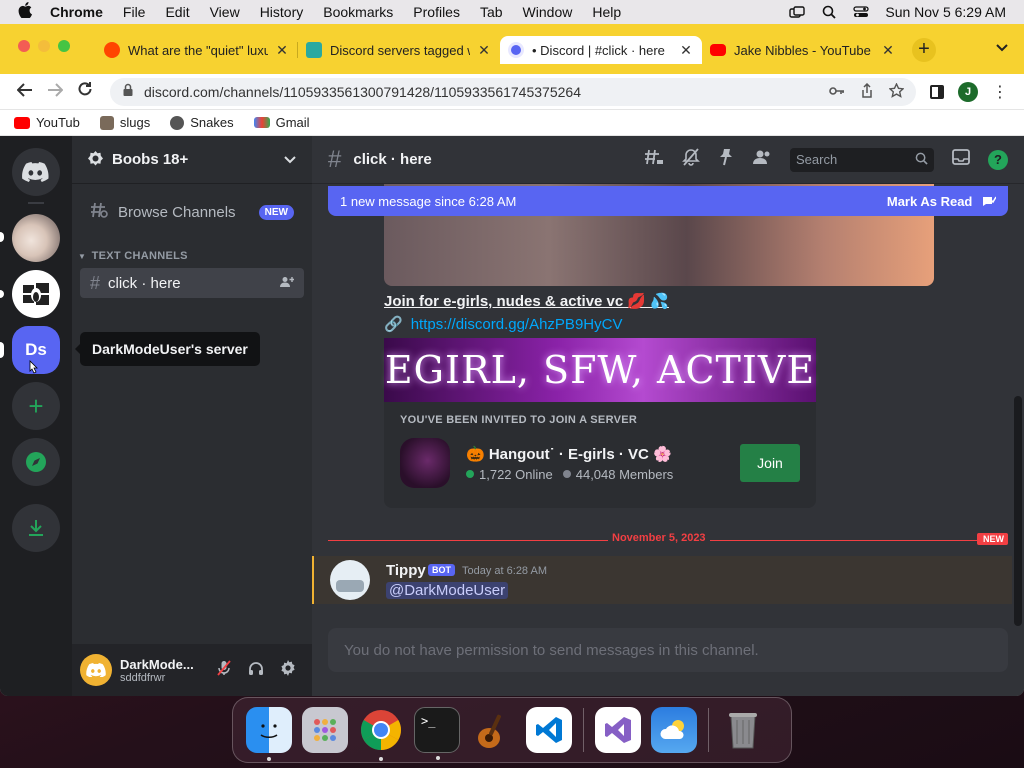  I want to click on menubar-app-name: Chrome, so click(76, 12).